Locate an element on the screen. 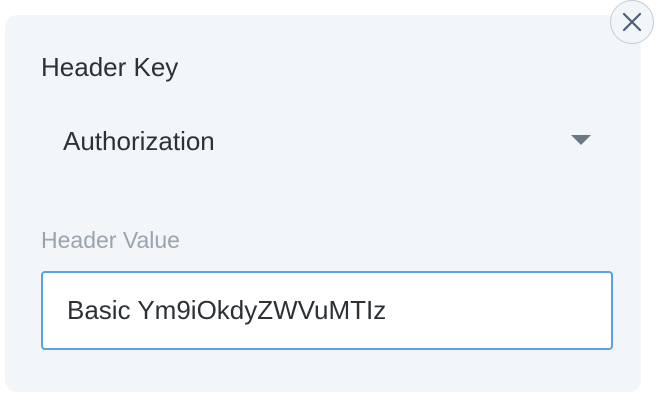 This screenshot has height=410, width=662. caret-down-icon is located at coordinates (581, 140).